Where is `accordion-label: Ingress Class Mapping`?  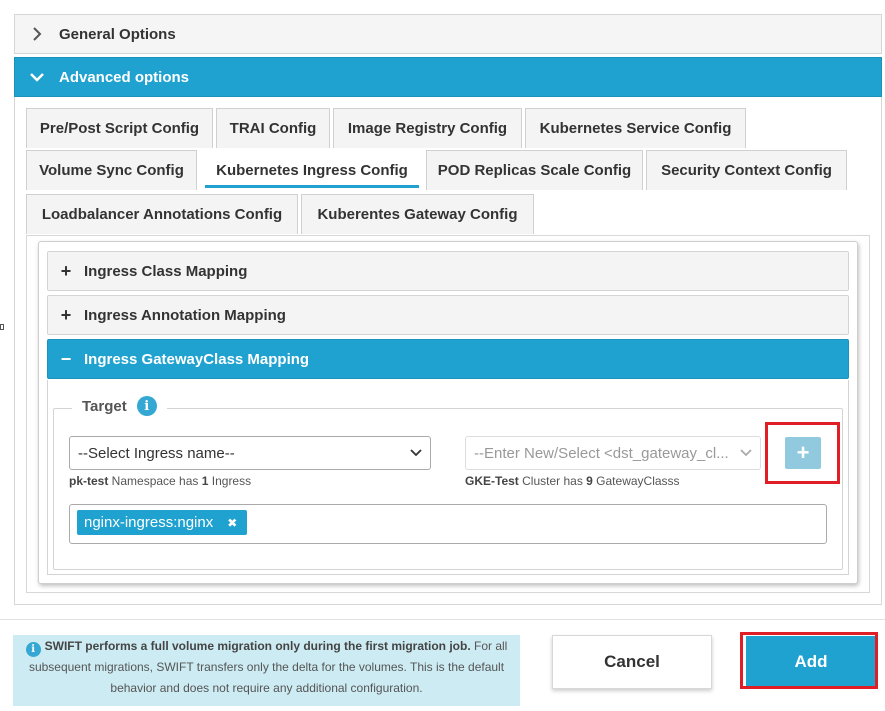 accordion-label: Ingress Class Mapping is located at coordinates (166, 271).